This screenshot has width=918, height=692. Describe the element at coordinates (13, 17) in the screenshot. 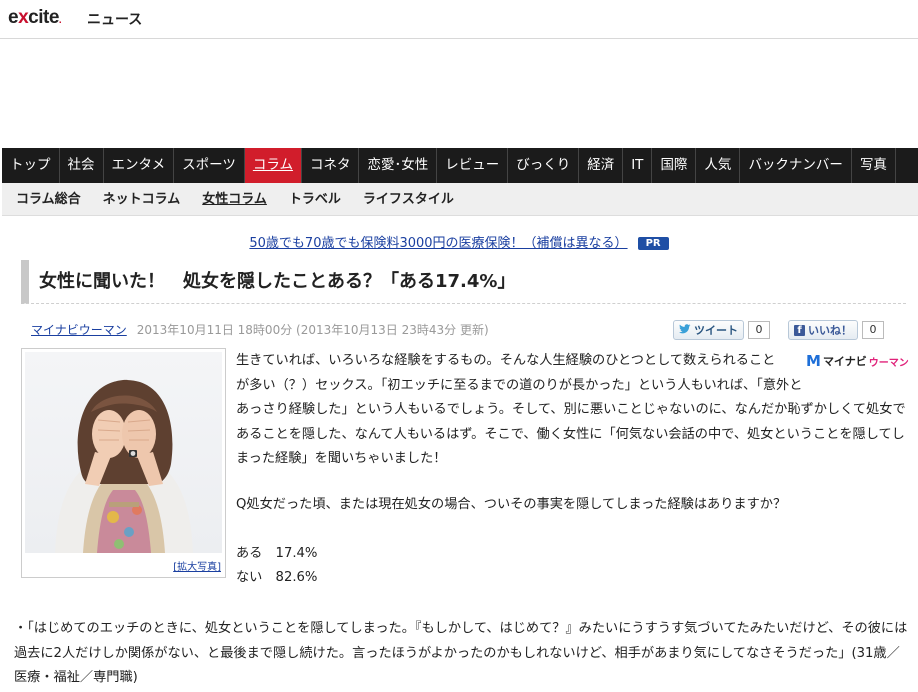

I see `logo-text-a: e` at that location.